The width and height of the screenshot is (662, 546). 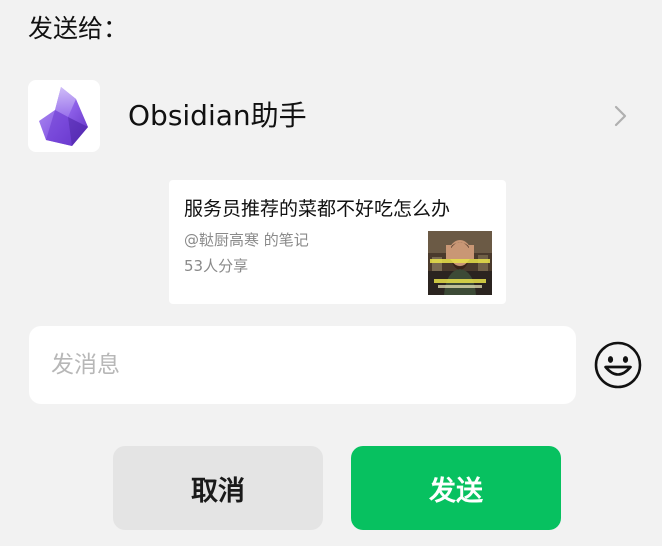 I want to click on chevron-right-icon, so click(x=620, y=116).